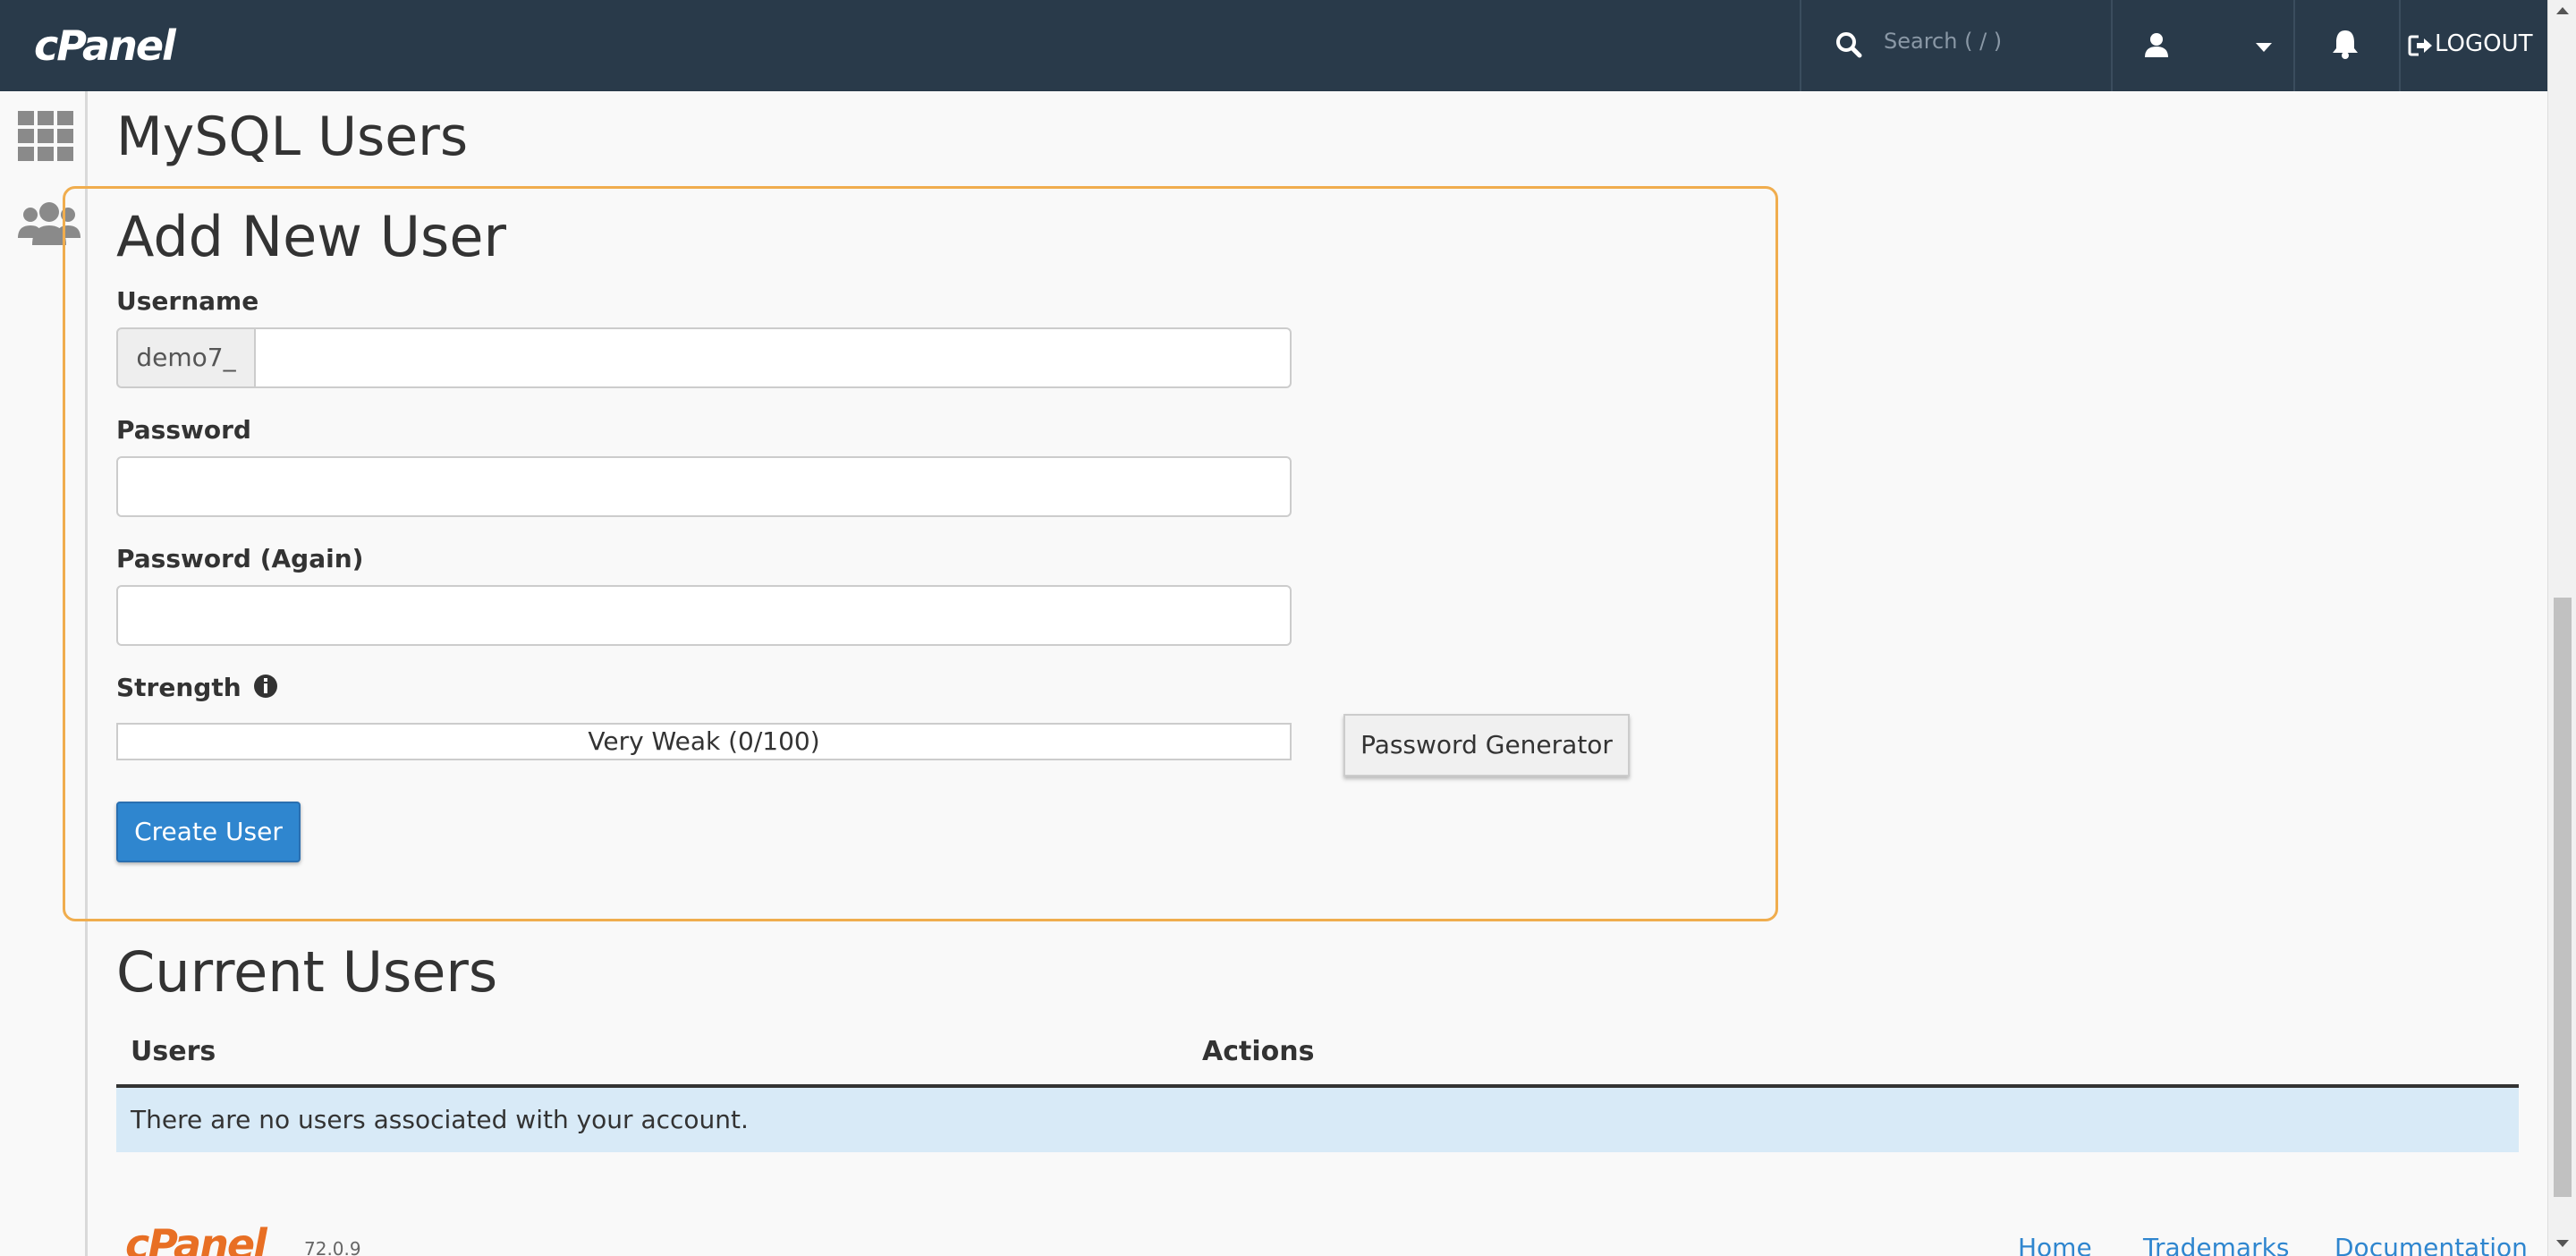 The image size is (2576, 1256). I want to click on footer-cpanel-logo: cPanel, so click(196, 1238).